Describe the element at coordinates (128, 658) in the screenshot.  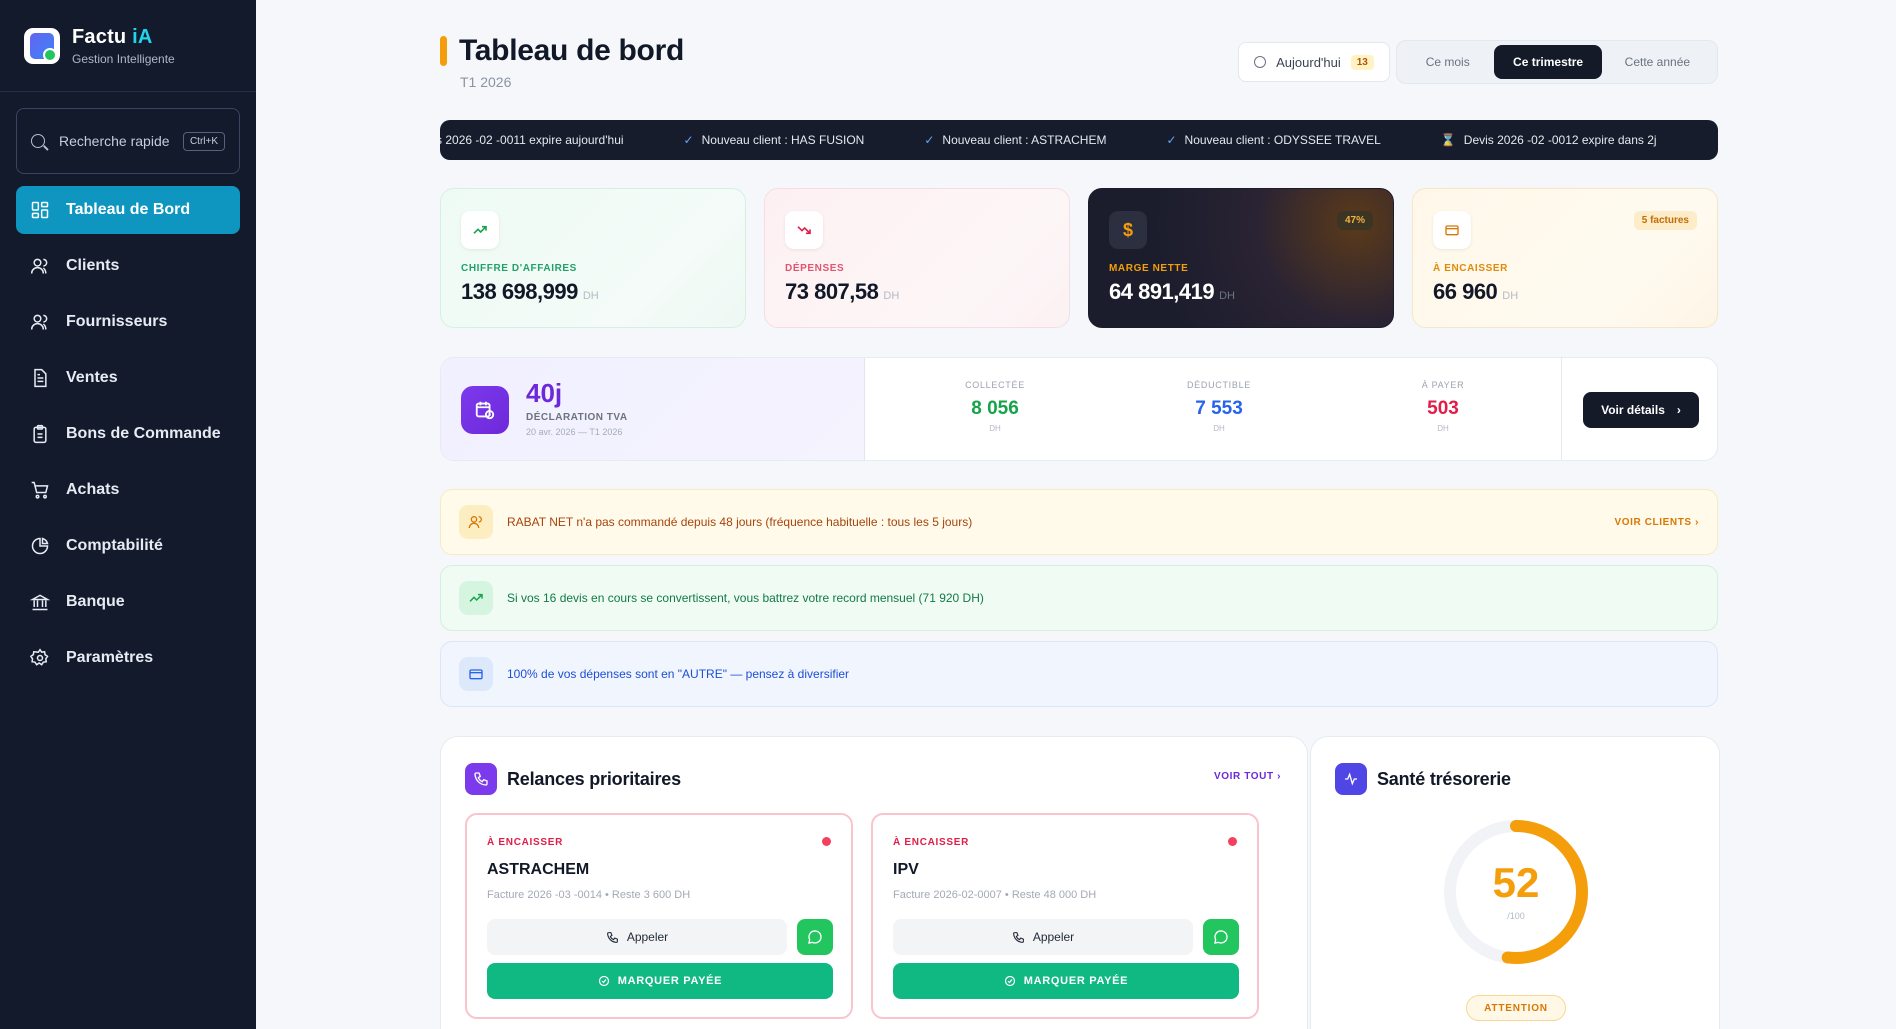
I see `sidebar-item-parametres: Paramètres` at that location.